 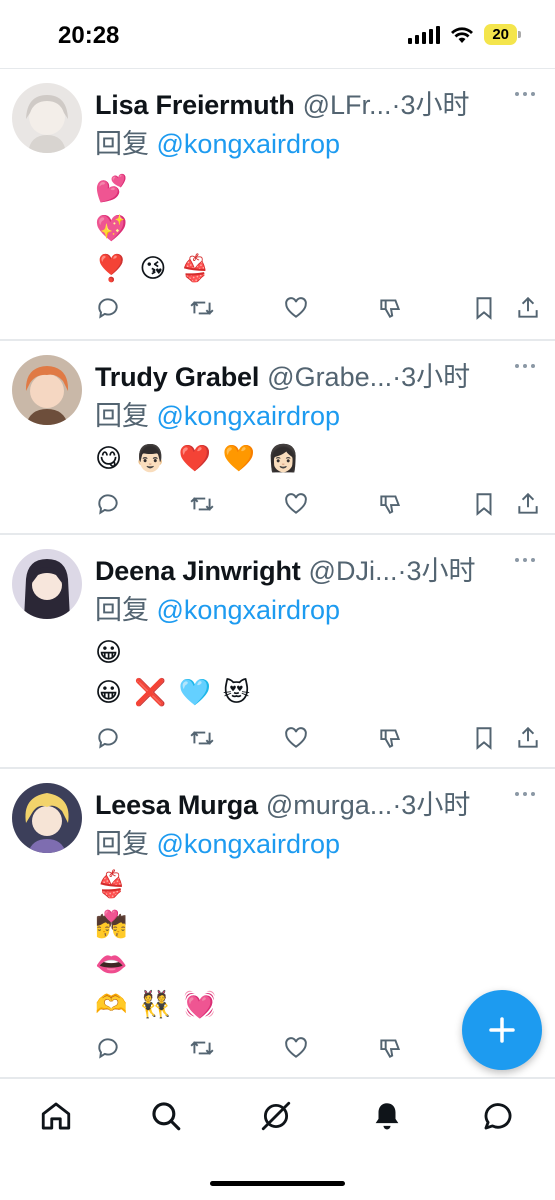 What do you see at coordinates (111, 189) in the screenshot?
I see `emoji: 💕` at bounding box center [111, 189].